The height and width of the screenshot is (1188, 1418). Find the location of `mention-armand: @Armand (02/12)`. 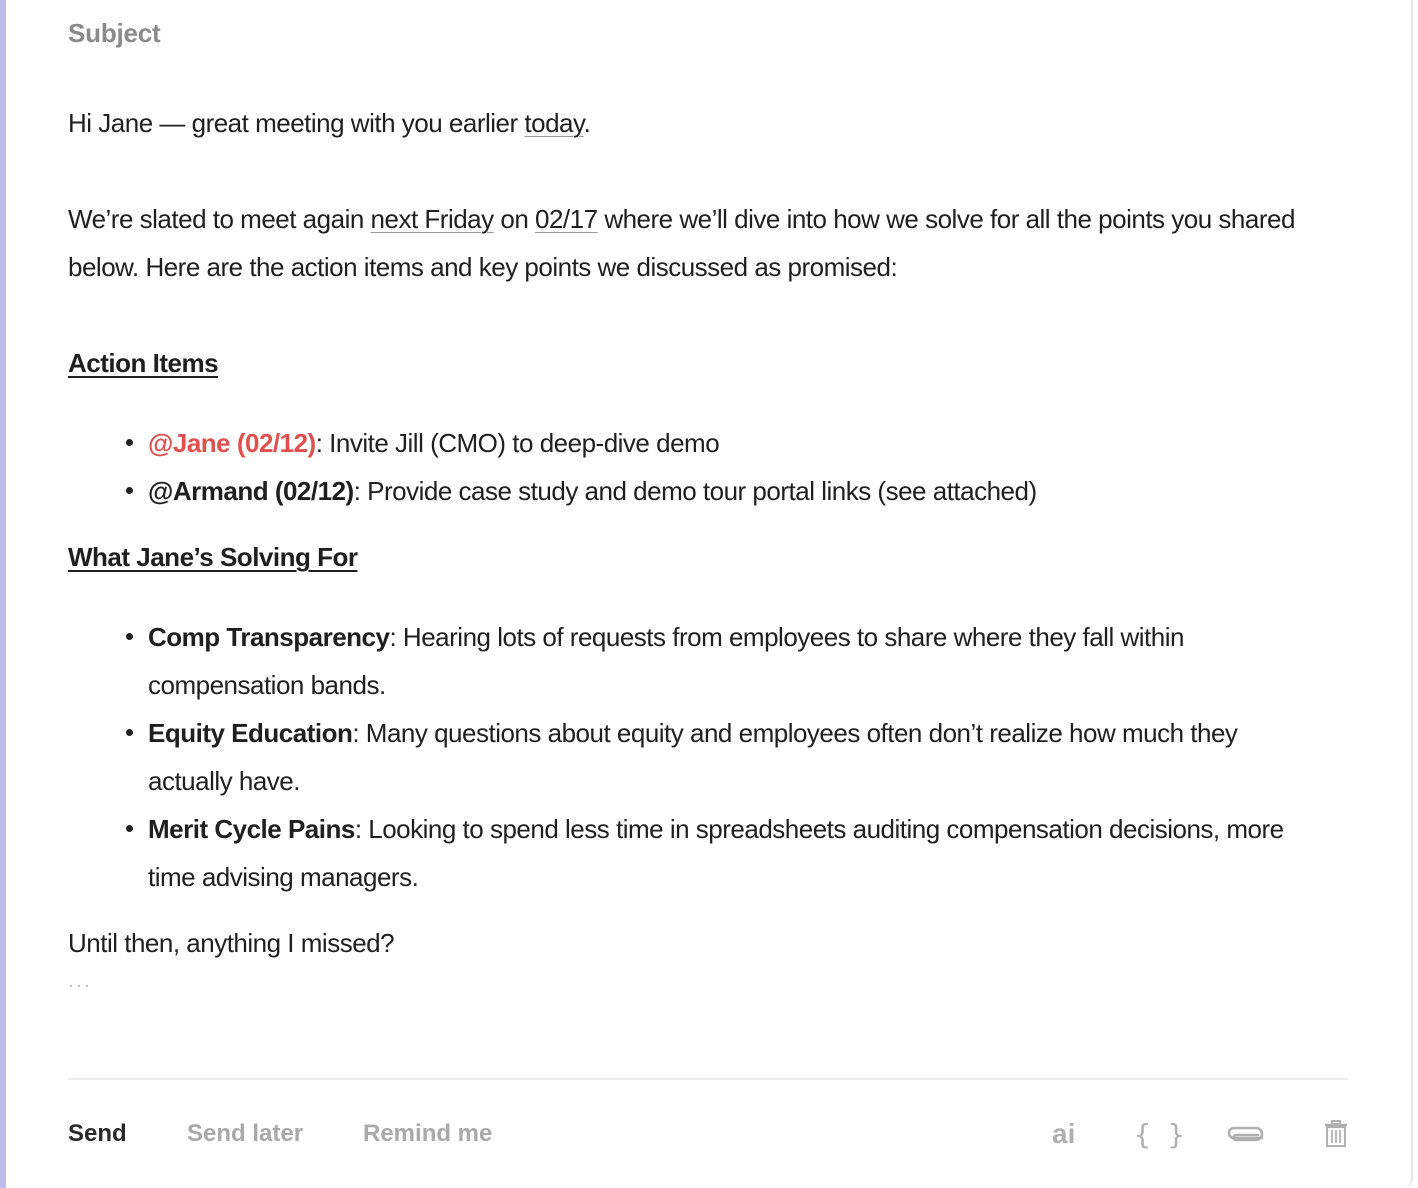

mention-armand: @Armand (02/12) is located at coordinates (251, 491).